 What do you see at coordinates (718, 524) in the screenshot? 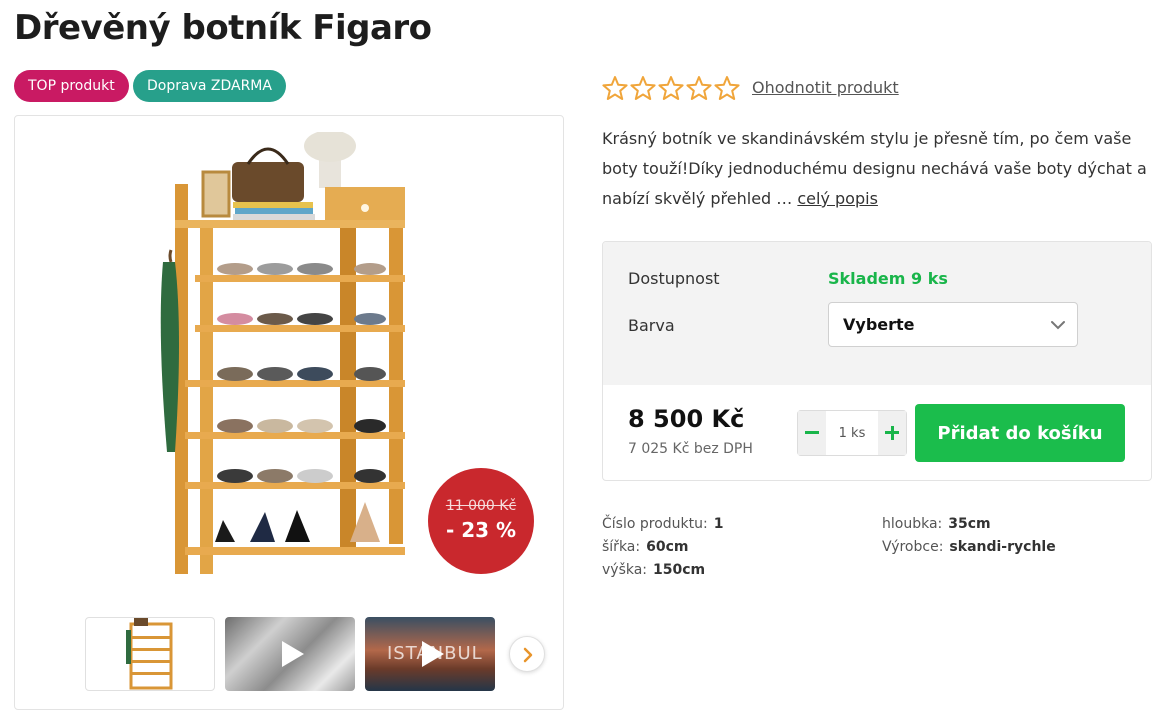
I see `spec-value: 1` at bounding box center [718, 524].